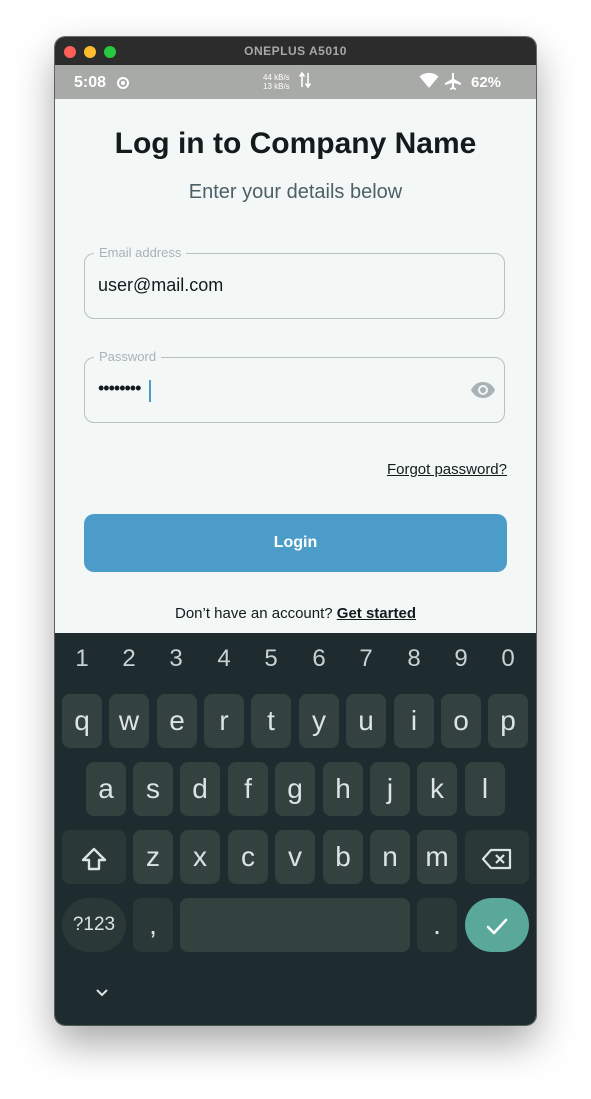  I want to click on key-letter: j, so click(390, 789).